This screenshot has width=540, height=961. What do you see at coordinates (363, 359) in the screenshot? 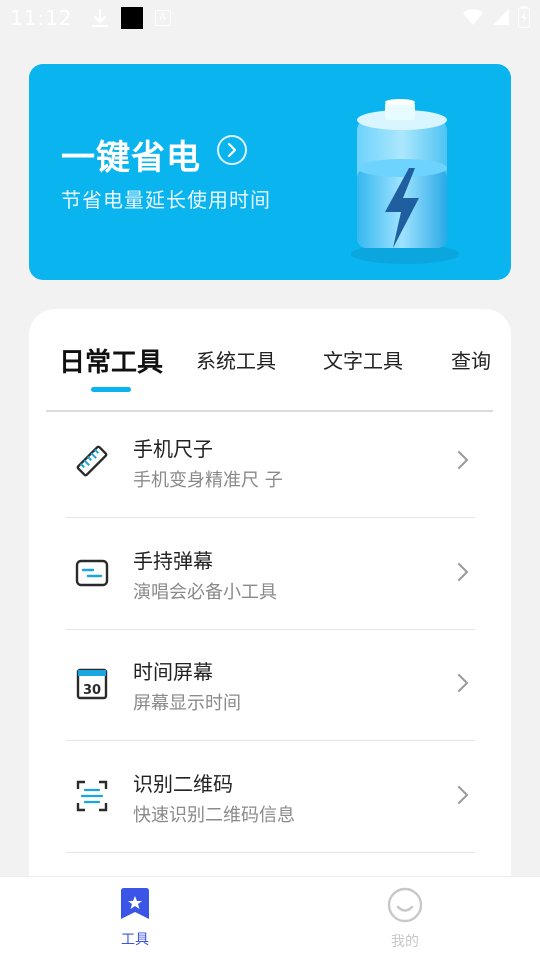
I see `tab-text-tools: 文字工具` at bounding box center [363, 359].